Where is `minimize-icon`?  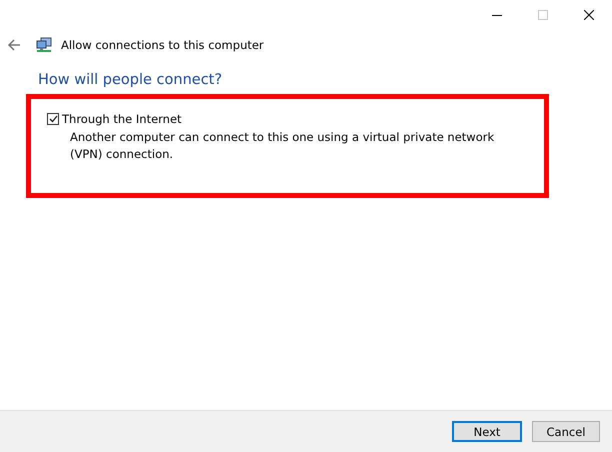
minimize-icon is located at coordinates (497, 15).